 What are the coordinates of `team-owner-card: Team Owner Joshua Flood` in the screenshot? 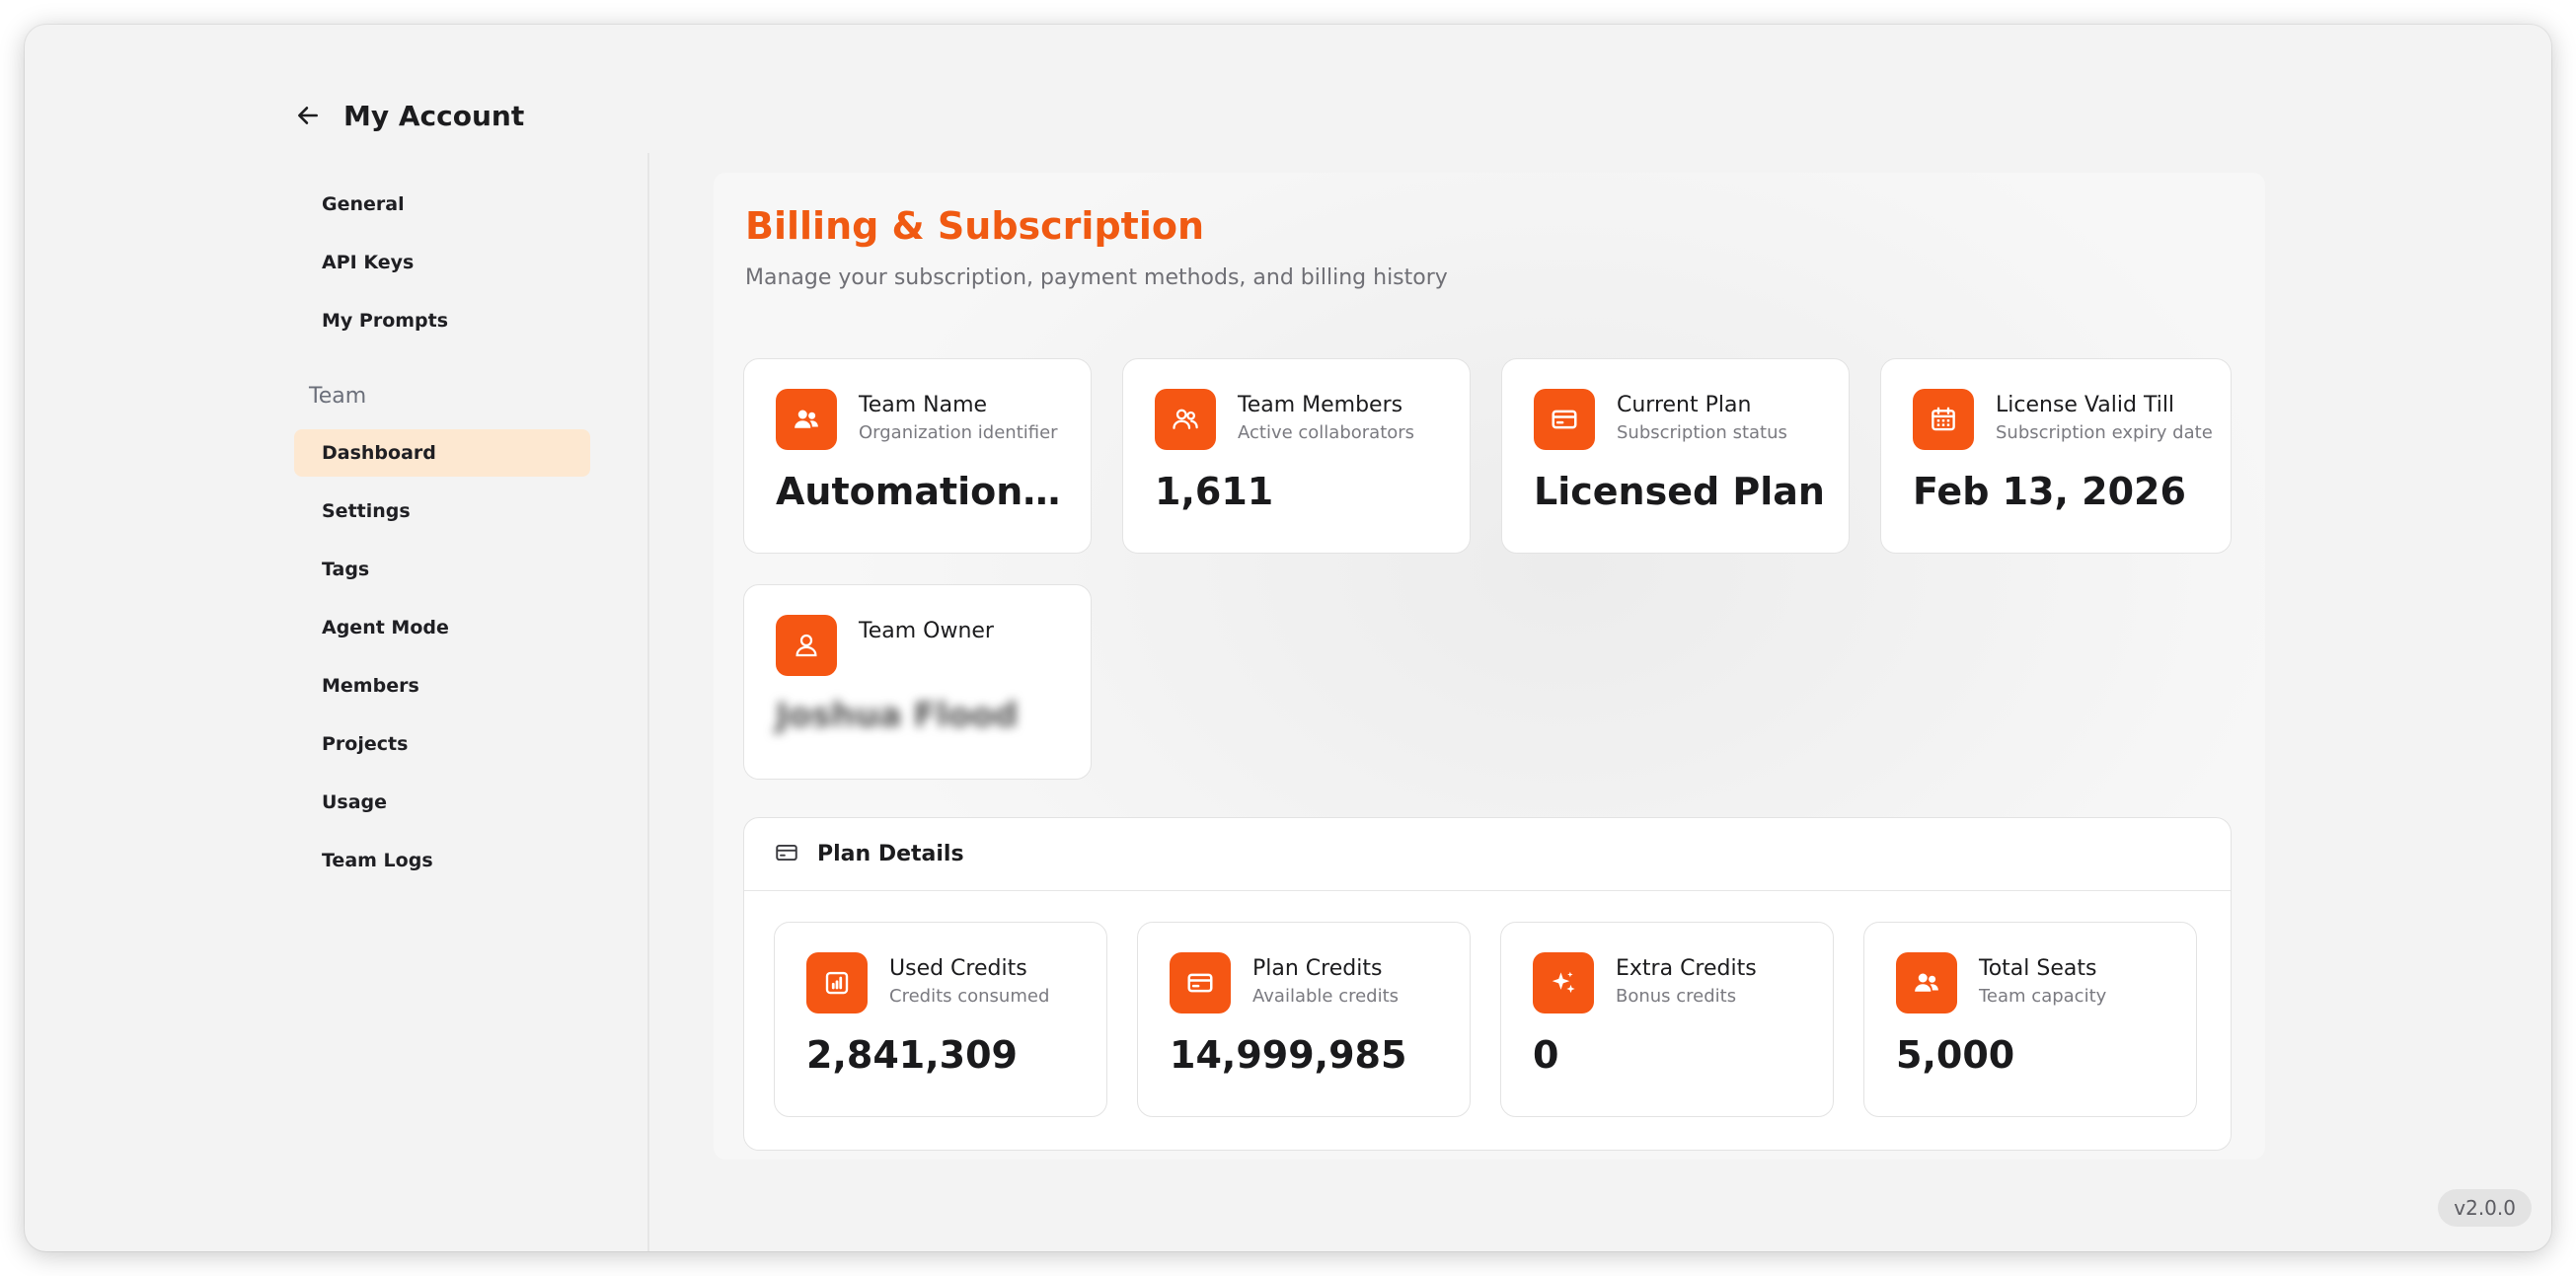 It's located at (918, 682).